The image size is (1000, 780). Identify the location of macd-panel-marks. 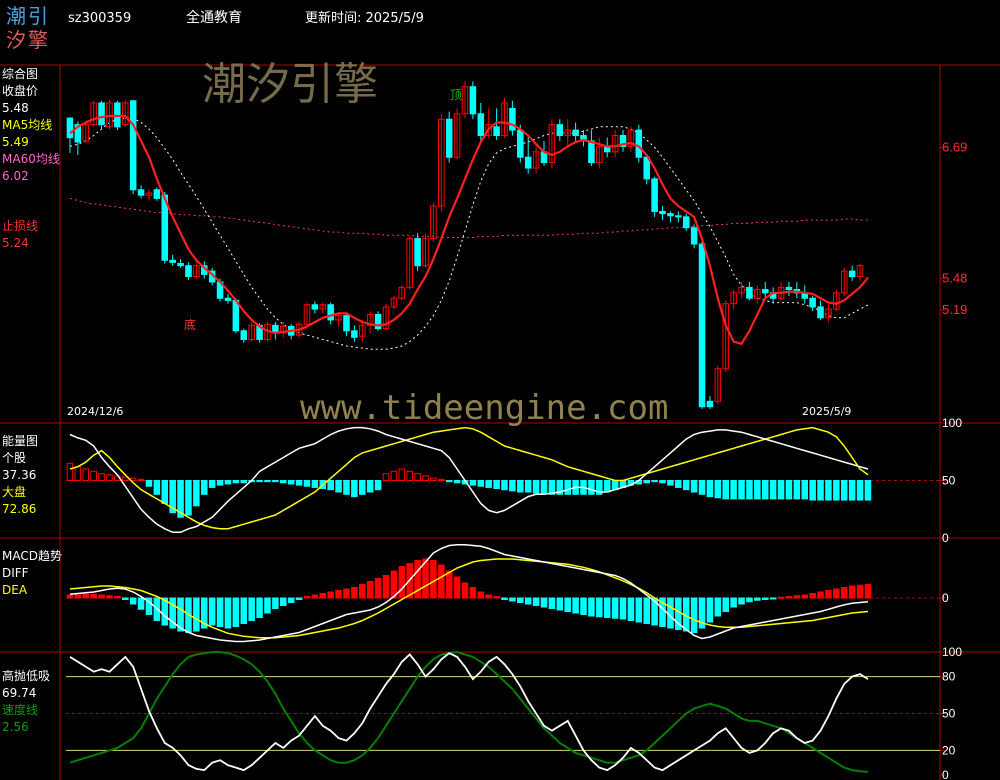
(469, 593).